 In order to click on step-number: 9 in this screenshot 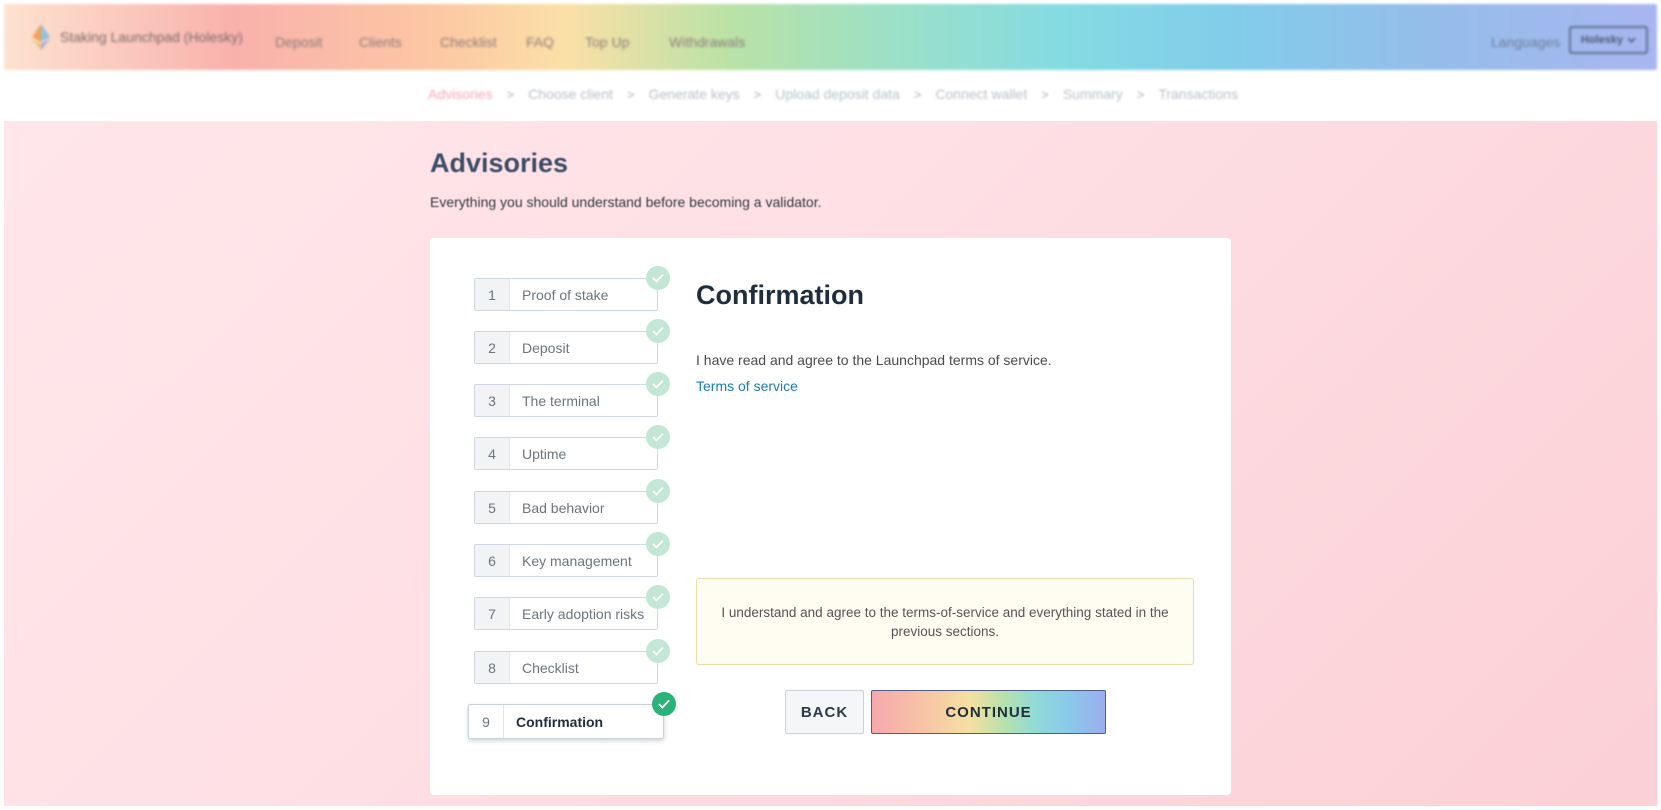, I will do `click(486, 721)`.